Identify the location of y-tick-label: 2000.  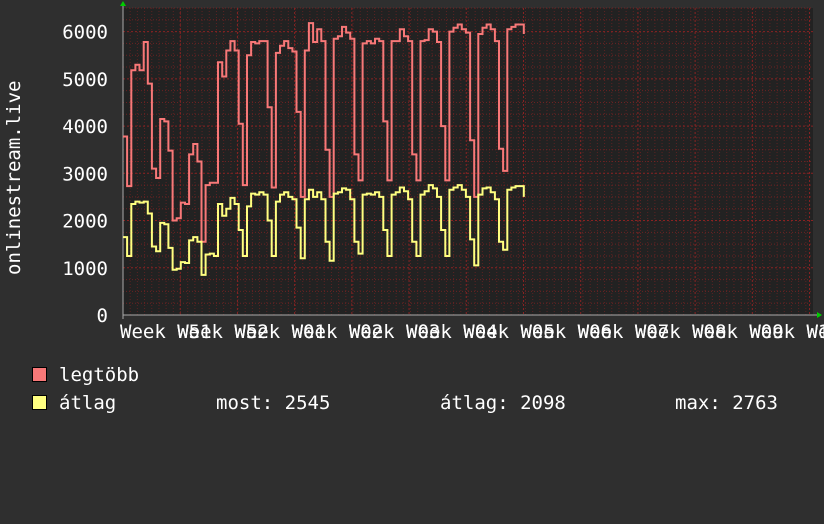
(85, 222).